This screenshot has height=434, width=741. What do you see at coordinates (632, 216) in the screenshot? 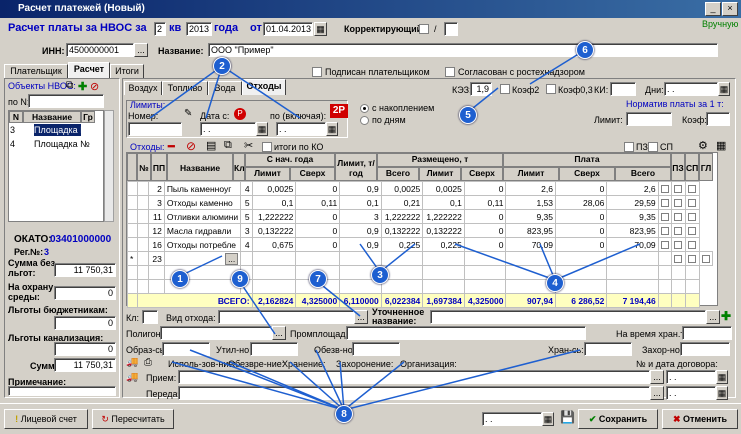
I see `cell-pay-total: 9,35` at bounding box center [632, 216].